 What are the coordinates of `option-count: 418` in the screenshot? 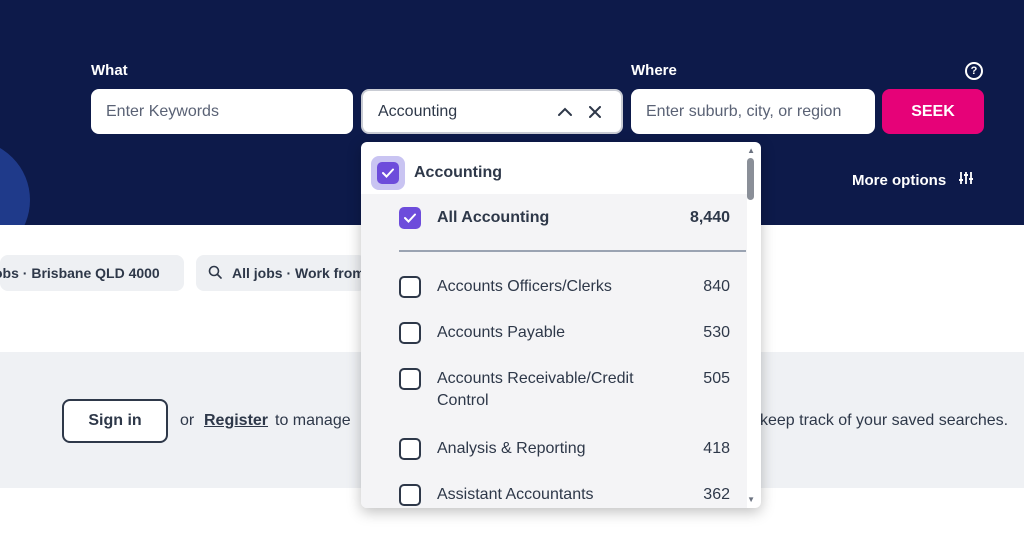 It's located at (716, 448).